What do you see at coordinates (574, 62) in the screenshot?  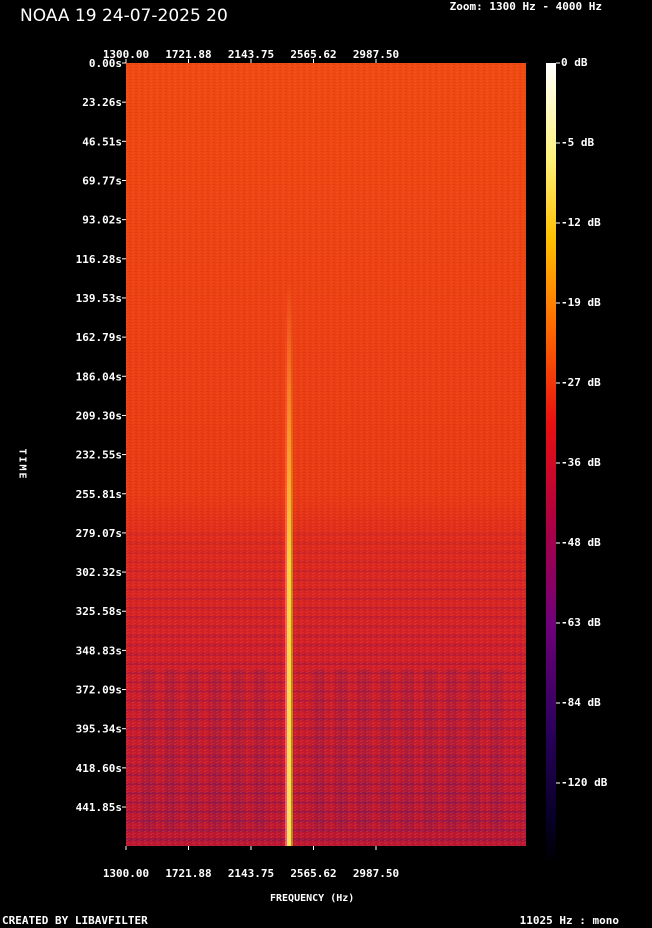 I see `colorbar-tick-label: 0 dB` at bounding box center [574, 62].